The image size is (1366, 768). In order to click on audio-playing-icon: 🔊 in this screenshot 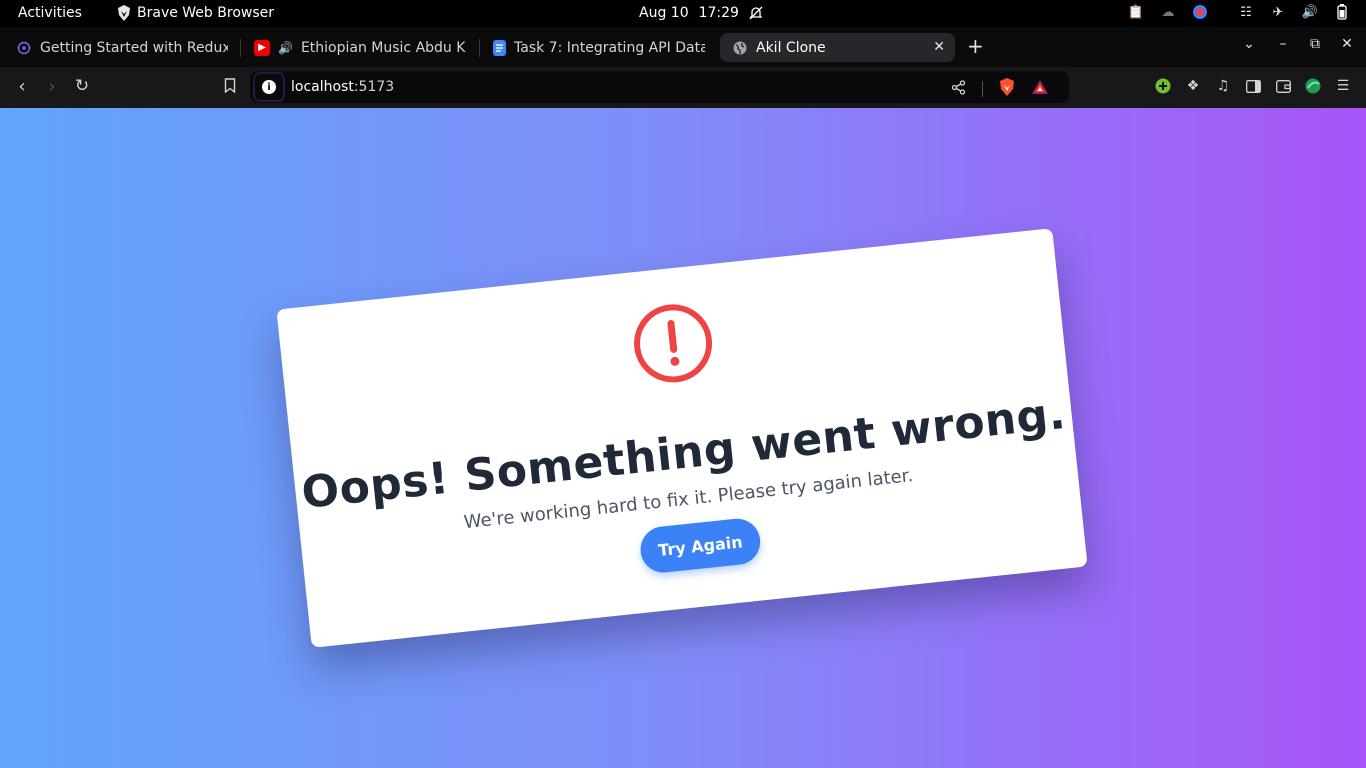, I will do `click(285, 48)`.